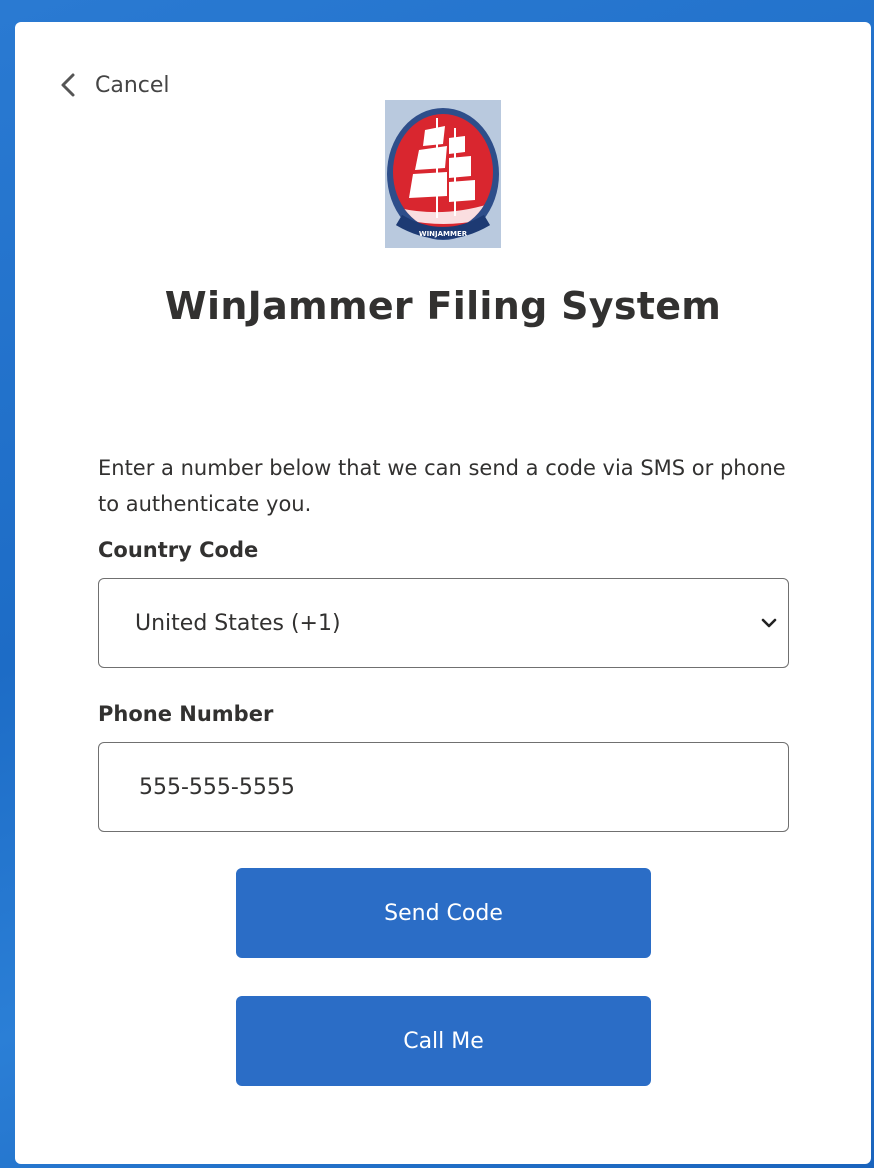  I want to click on cancel-link: Cancel, so click(114, 85).